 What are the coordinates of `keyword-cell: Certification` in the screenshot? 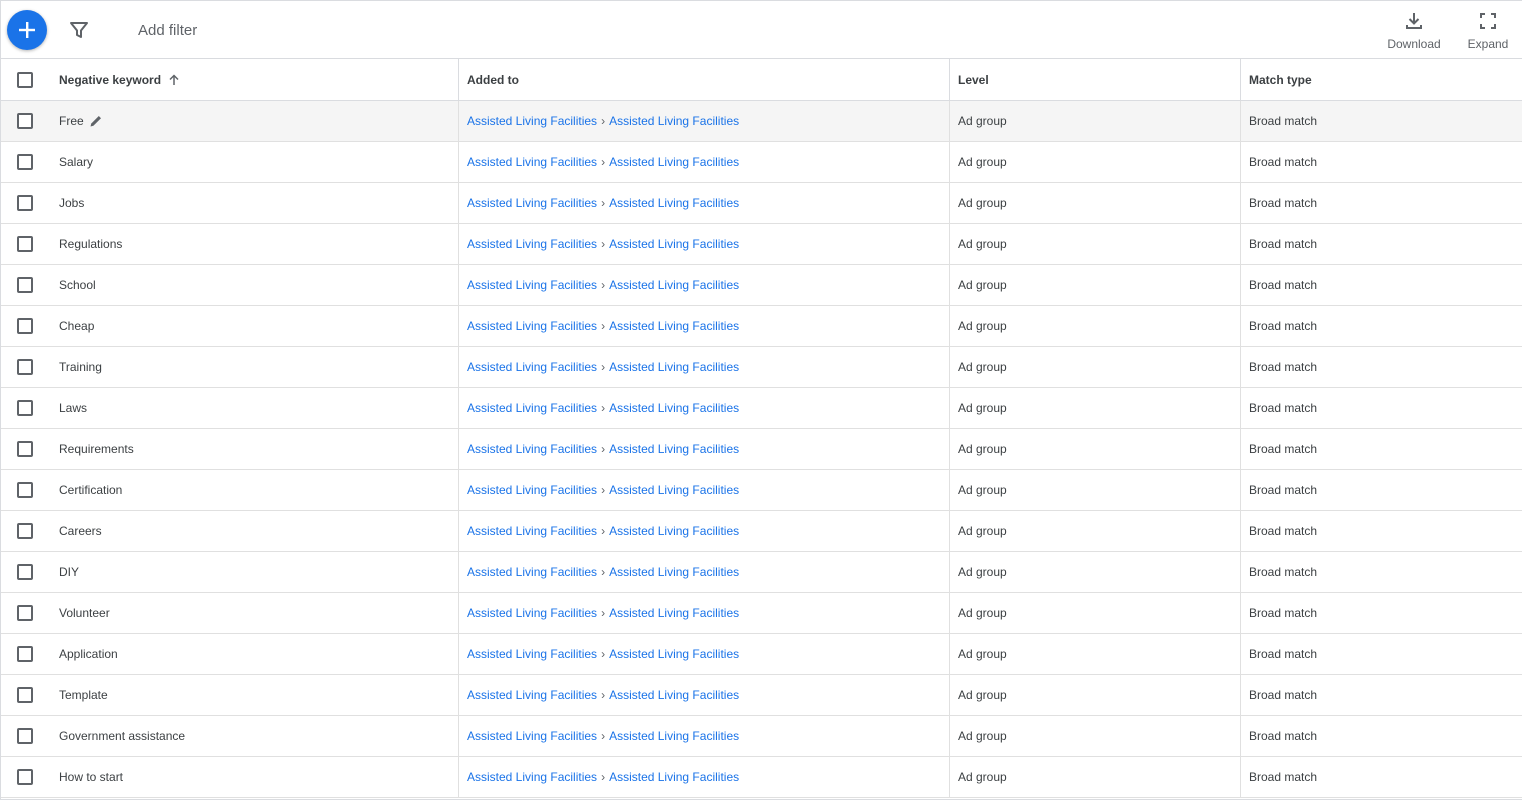 It's located at (91, 490).